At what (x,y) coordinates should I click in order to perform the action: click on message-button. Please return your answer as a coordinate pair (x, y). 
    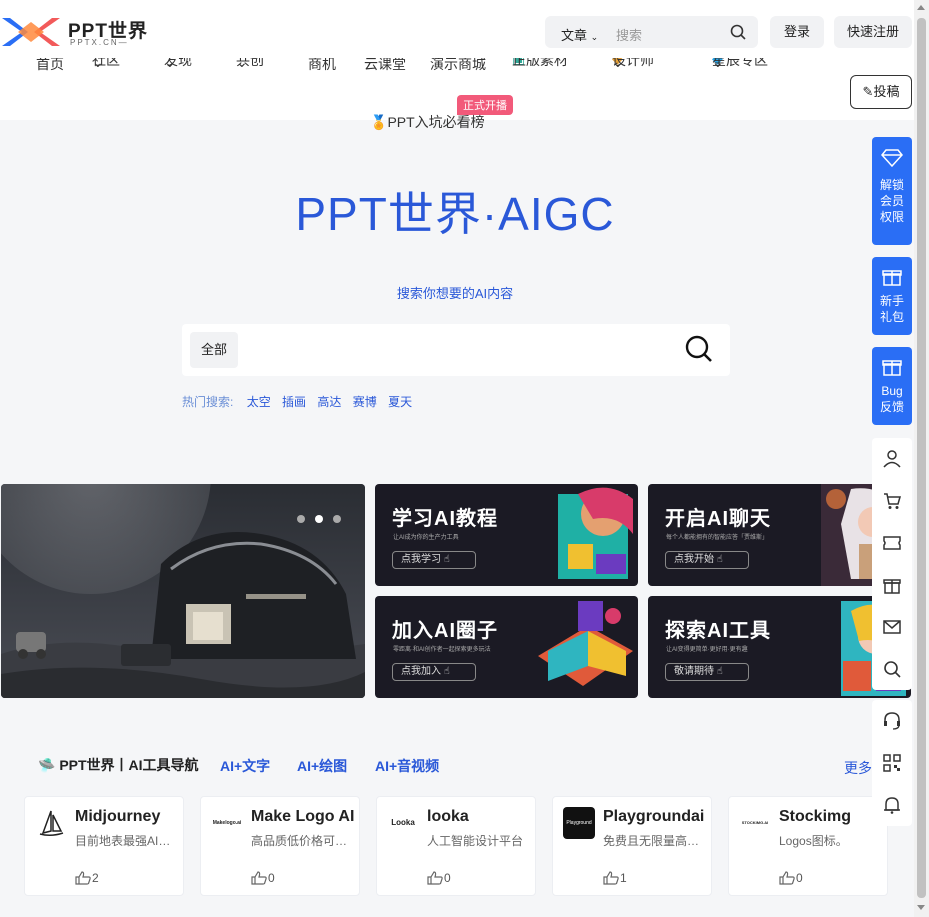
    Looking at the image, I should click on (892, 627).